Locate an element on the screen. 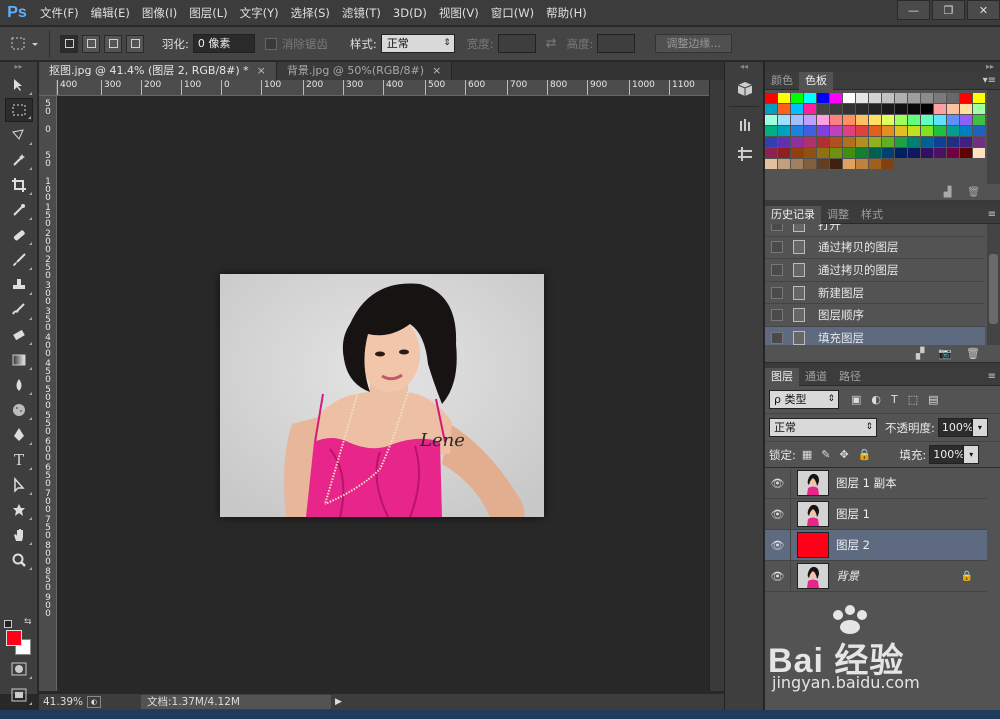 The height and width of the screenshot is (719, 1000). history-item: 填充图层 is located at coordinates (875, 335).